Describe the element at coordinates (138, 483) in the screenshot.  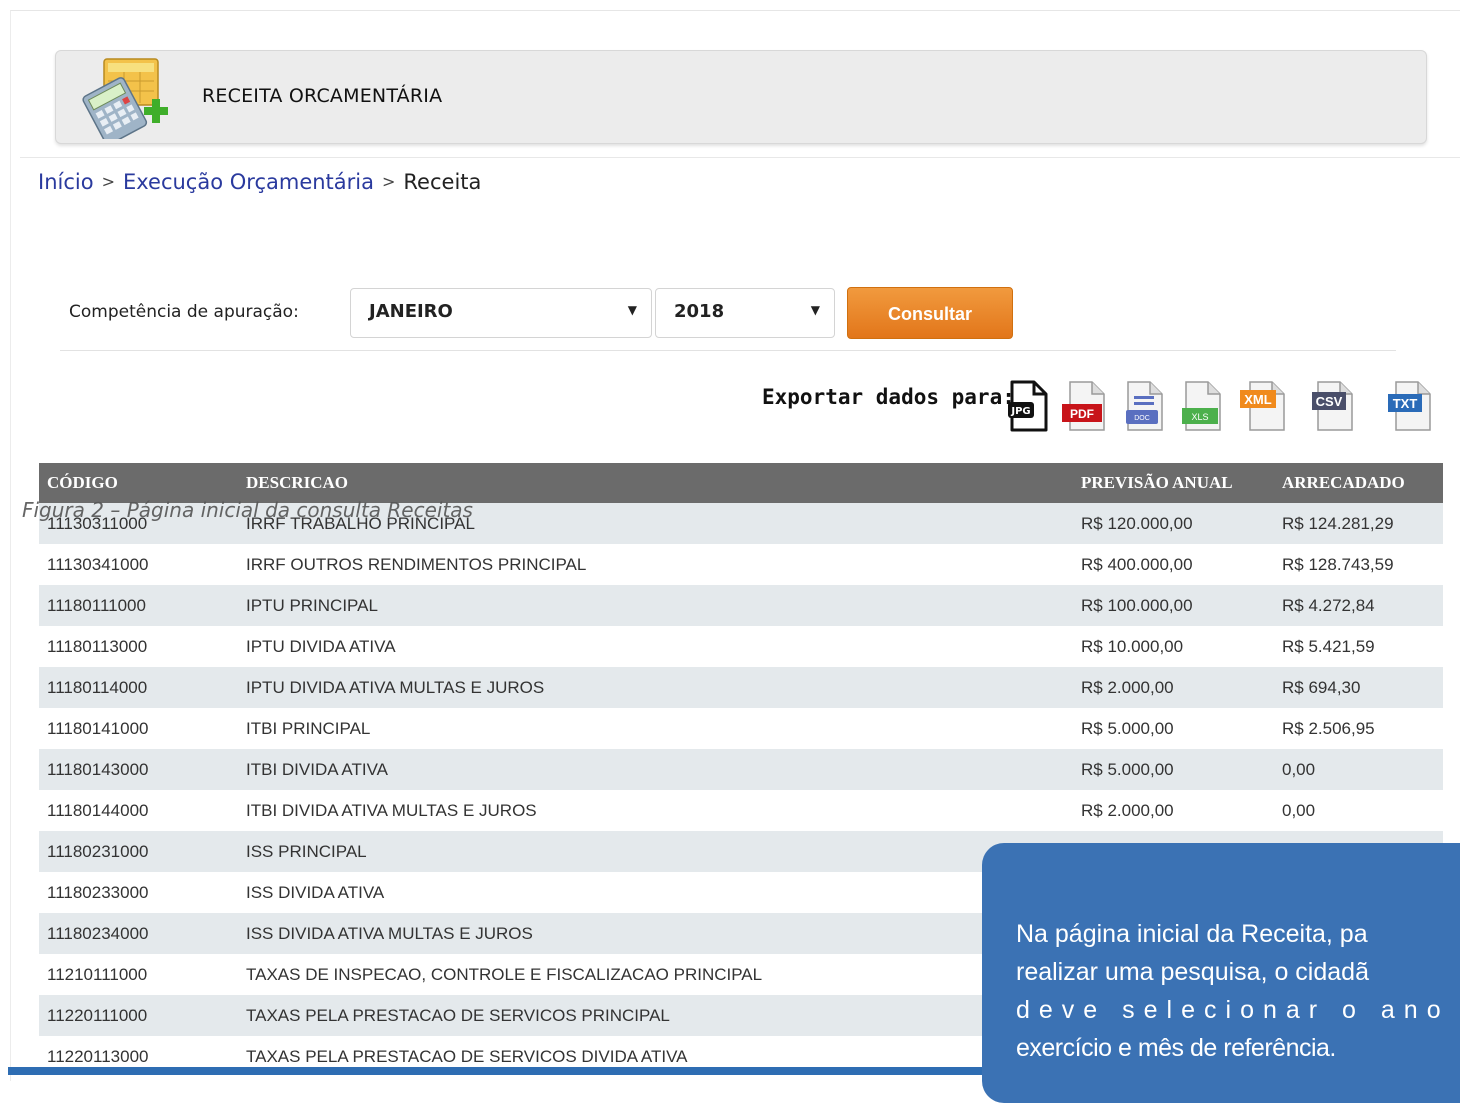
I see `column-header-codigo: CÓDIGO` at that location.